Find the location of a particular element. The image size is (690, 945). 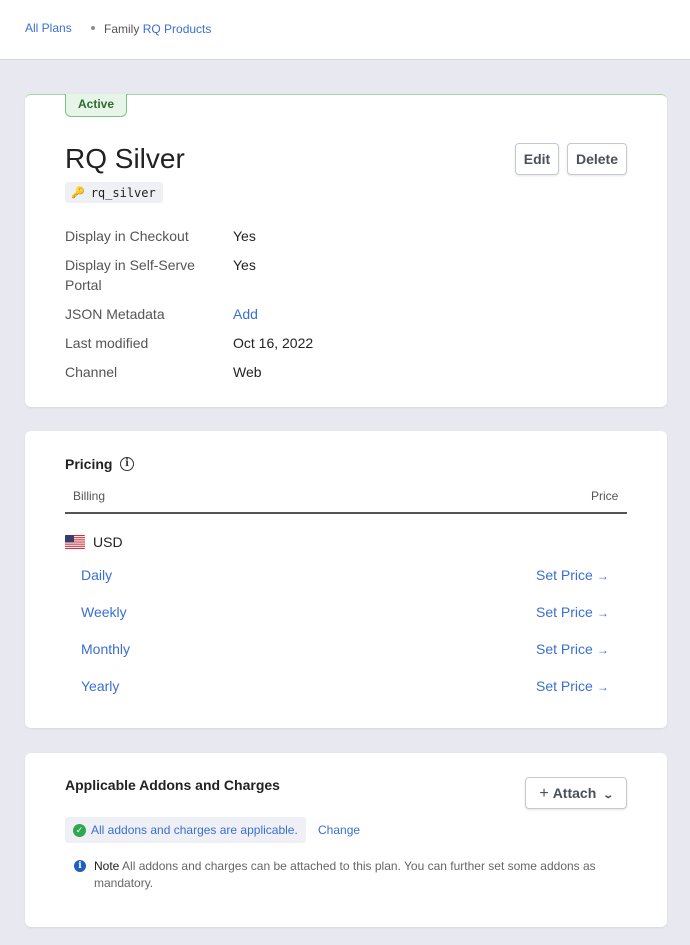

set-price-daily: Set Price → is located at coordinates (572, 575).